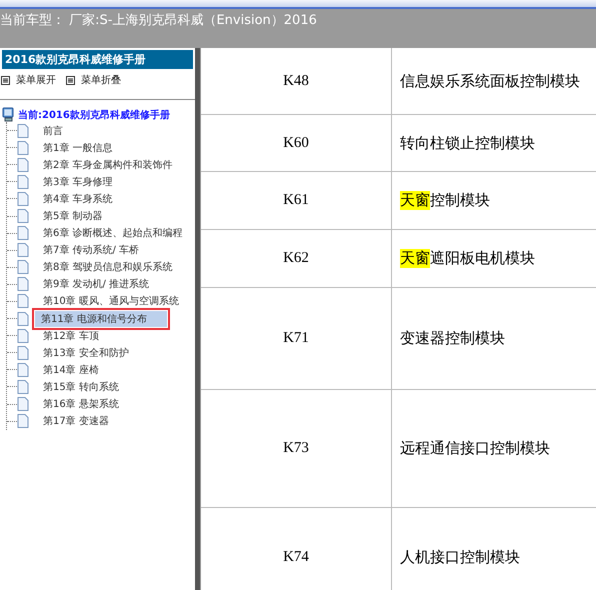 The image size is (596, 590). Describe the element at coordinates (86, 353) in the screenshot. I see `tree-item: 第13章 安全和防护` at that location.